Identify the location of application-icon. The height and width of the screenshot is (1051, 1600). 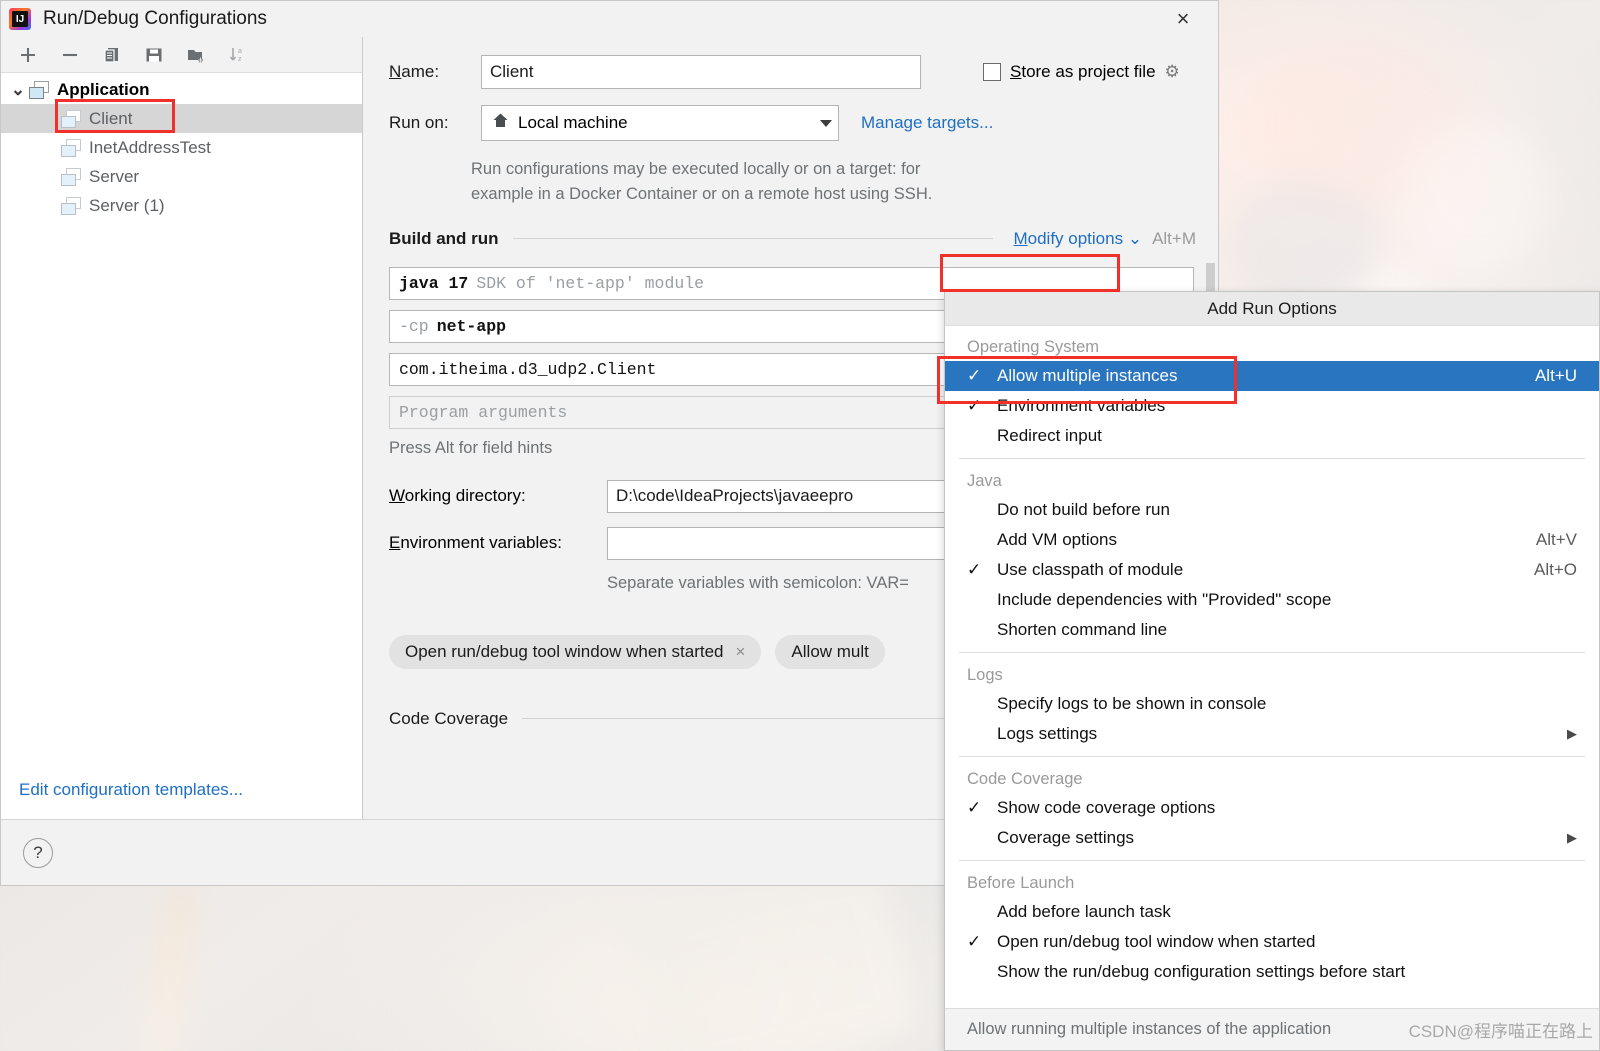
(39, 89).